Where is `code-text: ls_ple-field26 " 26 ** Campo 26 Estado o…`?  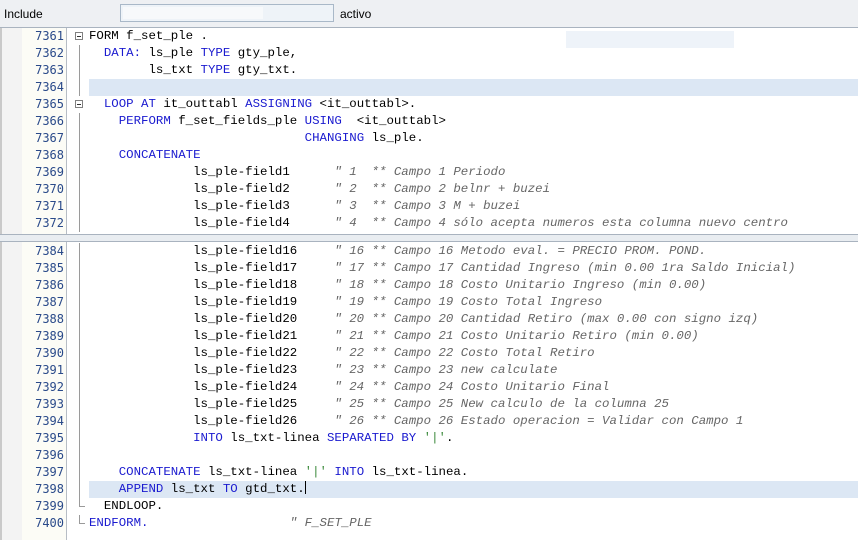
code-text: ls_ple-field26 " 26 ** Campo 26 Estado o… is located at coordinates (473, 421).